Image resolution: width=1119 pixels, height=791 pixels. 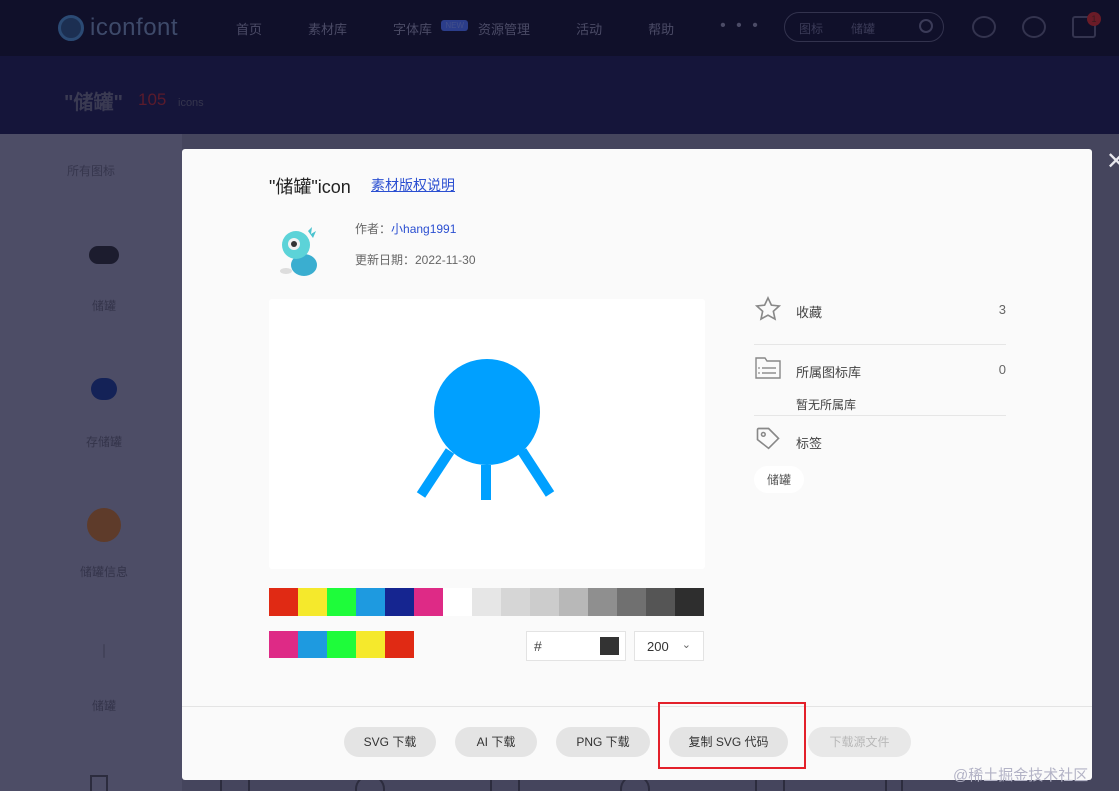 I want to click on star-icon, so click(x=768, y=309).